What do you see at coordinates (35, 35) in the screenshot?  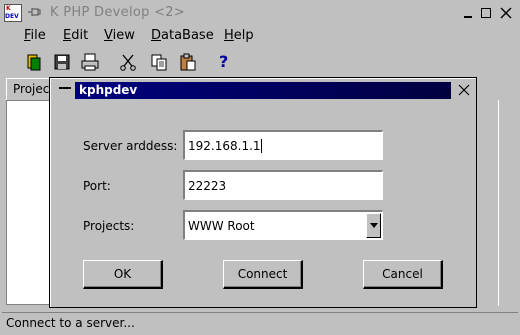 I see `menu-file: File` at bounding box center [35, 35].